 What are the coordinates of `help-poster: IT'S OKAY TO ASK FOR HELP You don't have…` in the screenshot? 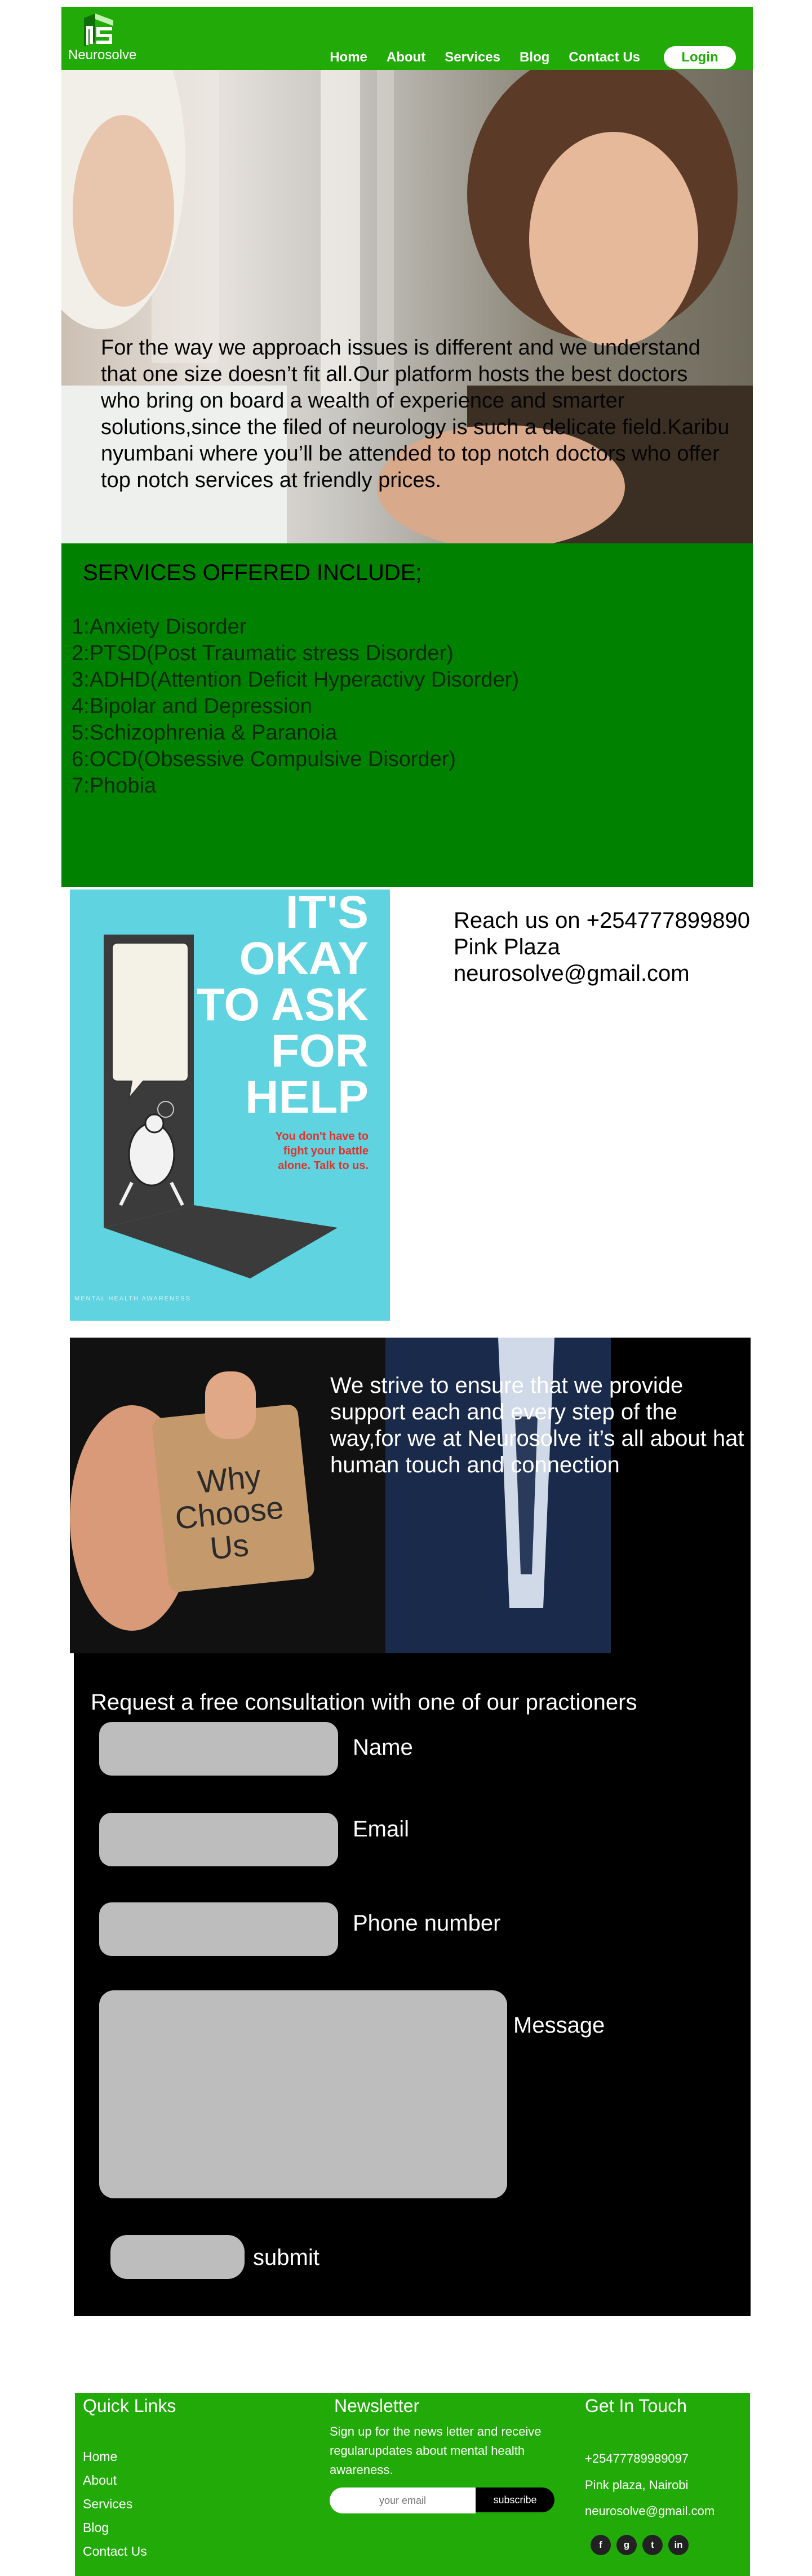 It's located at (230, 1105).